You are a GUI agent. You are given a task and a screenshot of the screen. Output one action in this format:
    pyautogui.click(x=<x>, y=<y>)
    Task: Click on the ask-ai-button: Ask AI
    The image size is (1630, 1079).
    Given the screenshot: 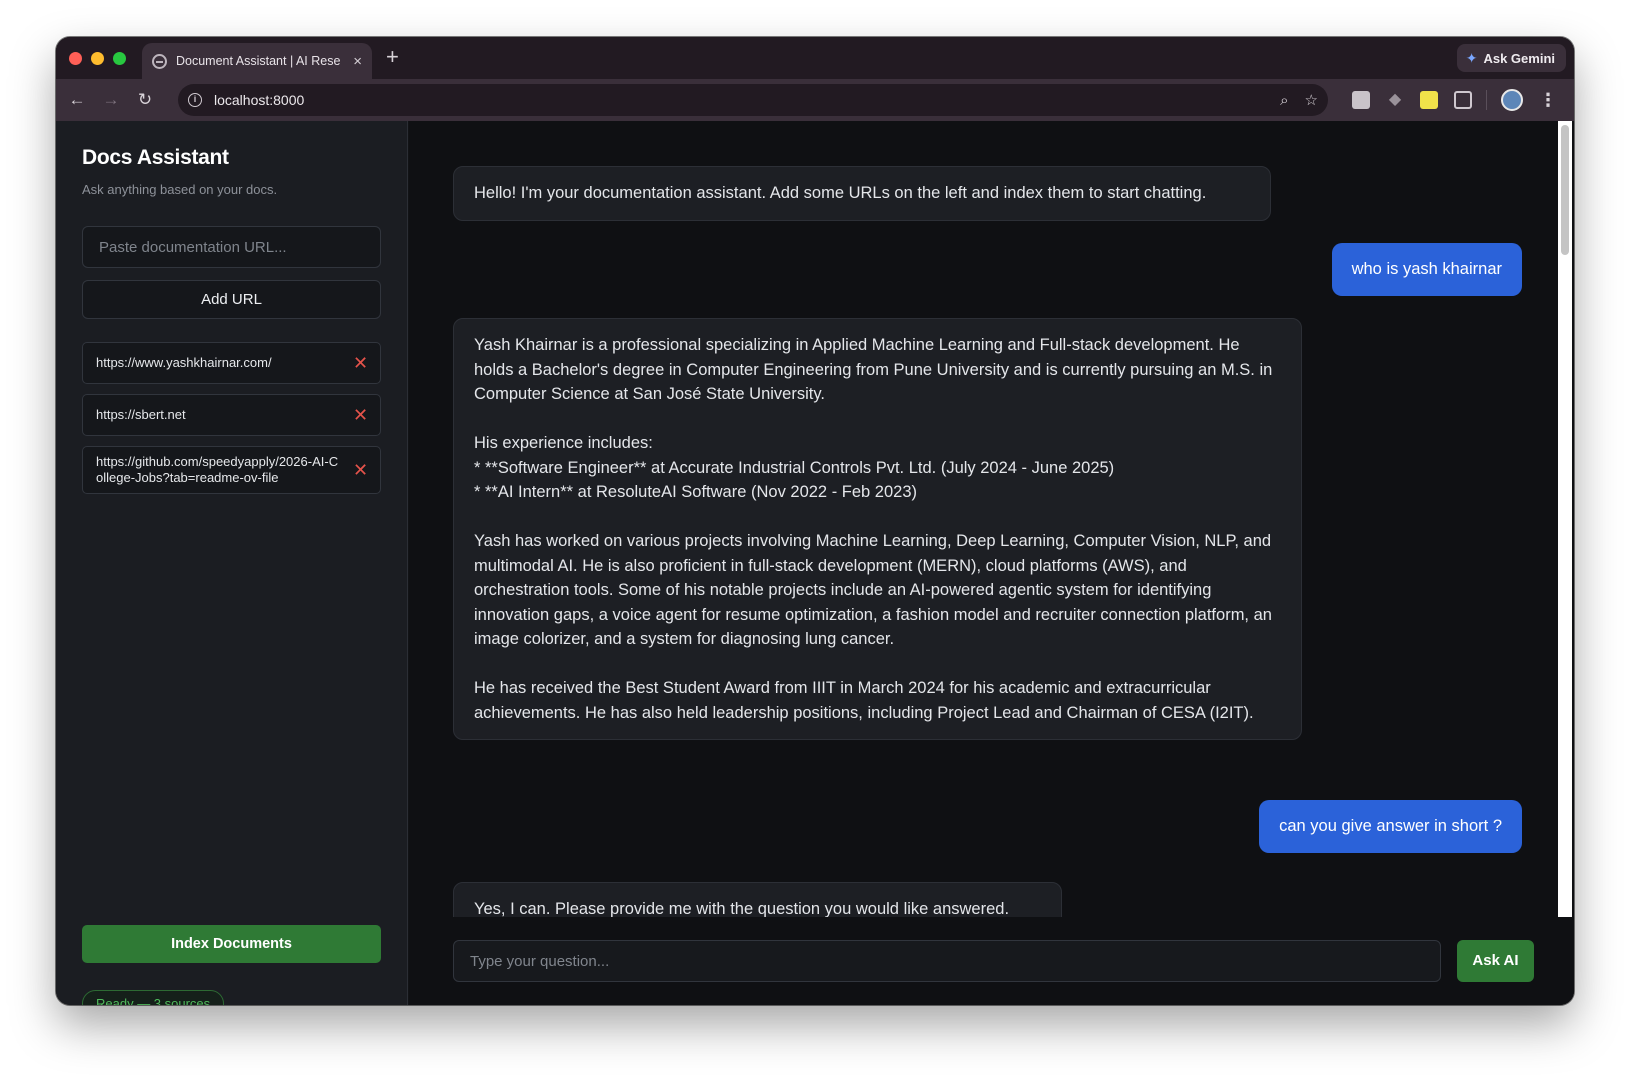 What is the action you would take?
    pyautogui.click(x=1495, y=961)
    